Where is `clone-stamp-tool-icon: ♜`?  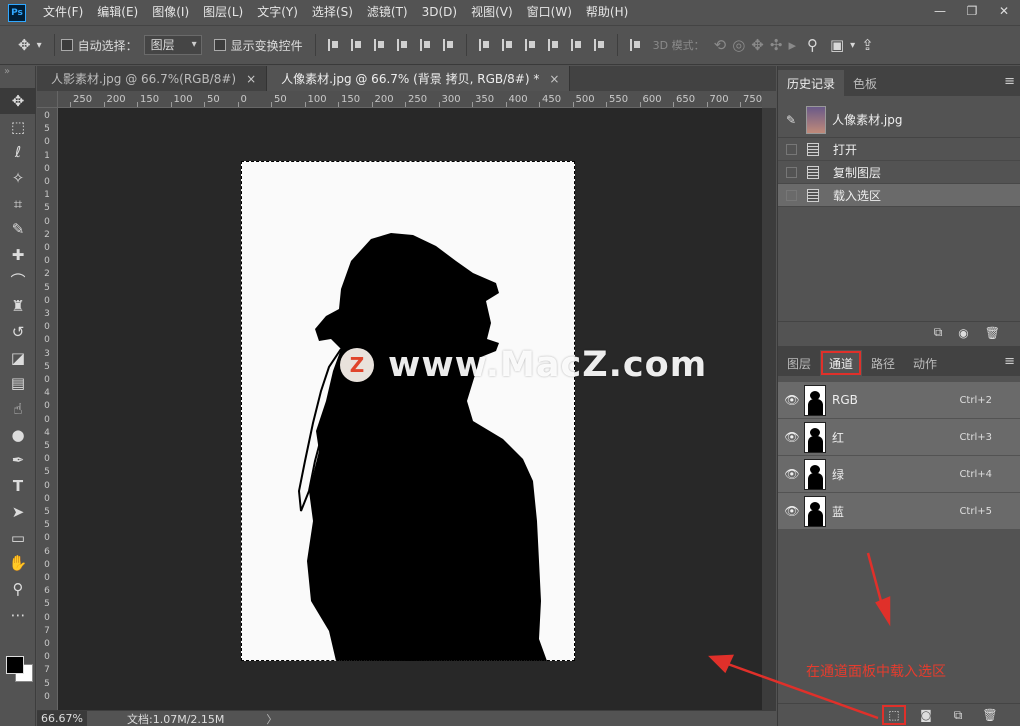 clone-stamp-tool-icon: ♜ is located at coordinates (18, 307).